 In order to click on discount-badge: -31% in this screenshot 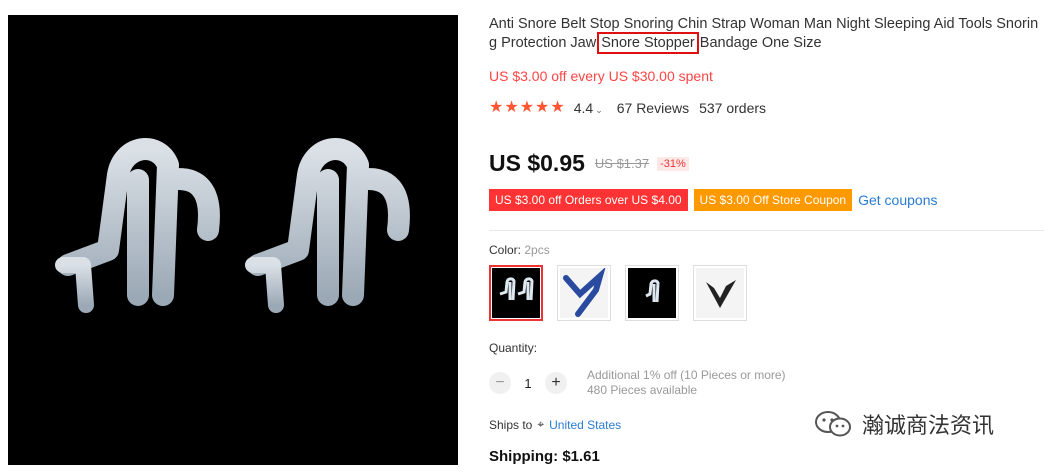, I will do `click(673, 163)`.